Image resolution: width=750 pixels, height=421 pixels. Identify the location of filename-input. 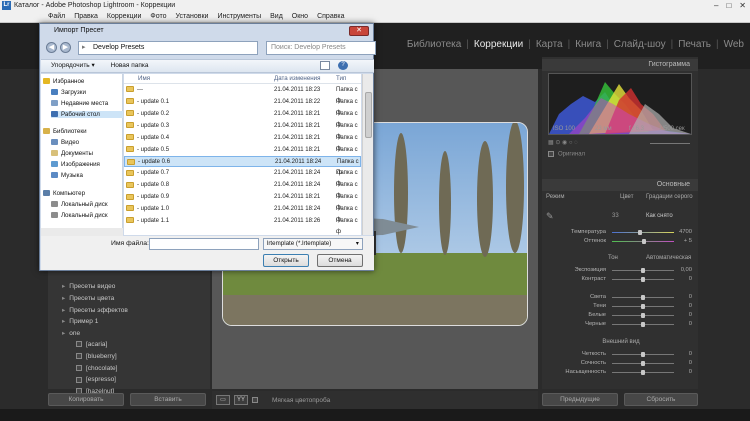
(204, 244).